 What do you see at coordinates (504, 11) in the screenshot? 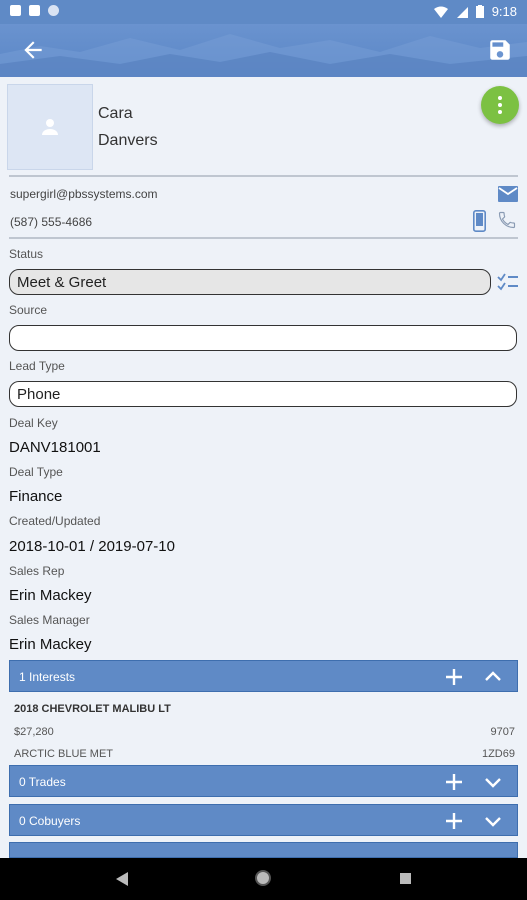
I see `status-time: 9:18` at bounding box center [504, 11].